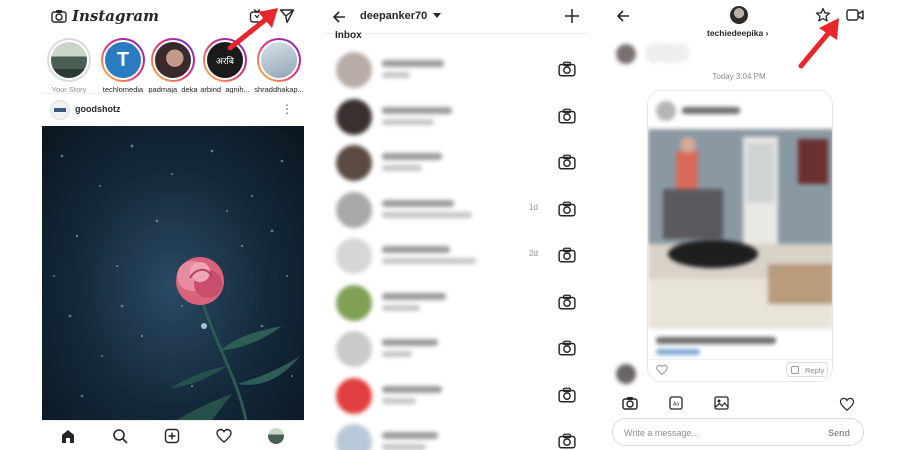 The height and width of the screenshot is (450, 900). I want to click on inbox-section-label: Inbox, so click(348, 35).